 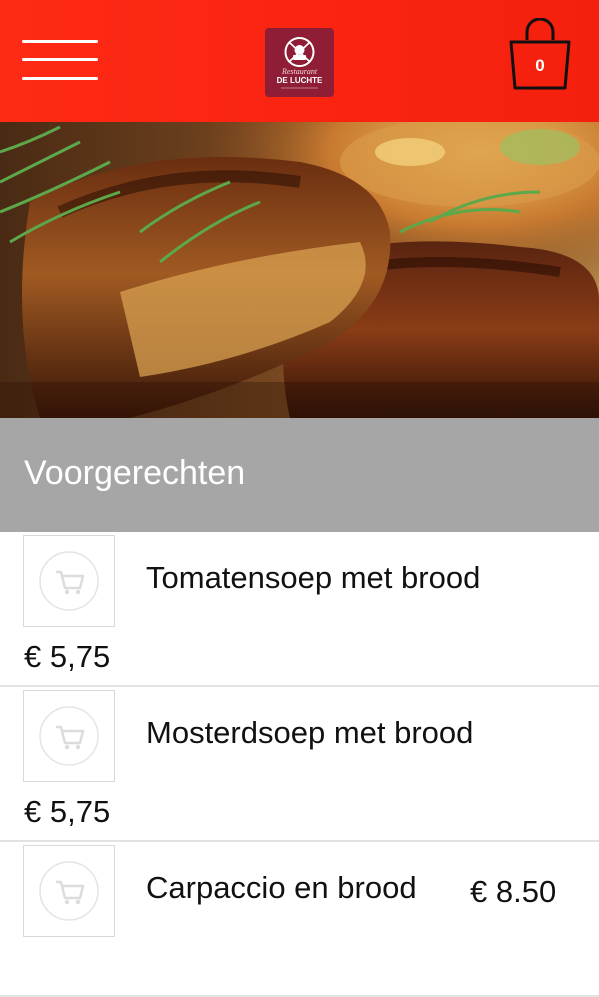 I want to click on item-name: Mosterdsoep met brood, so click(x=310, y=732).